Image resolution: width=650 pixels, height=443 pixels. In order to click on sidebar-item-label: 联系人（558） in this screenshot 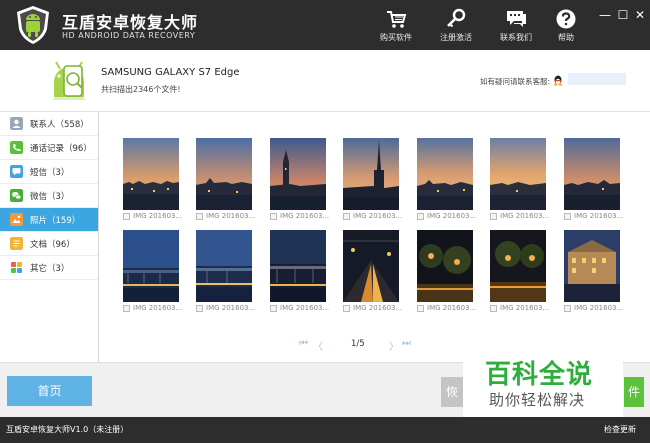, I will do `click(59, 125)`.